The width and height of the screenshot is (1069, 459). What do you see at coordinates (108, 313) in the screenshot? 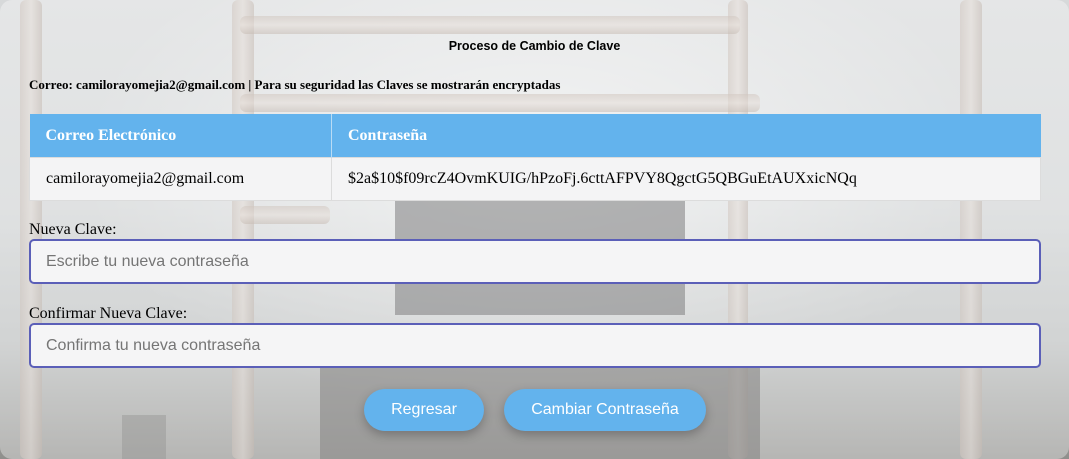
I see `confirm-password-label: Confirmar Nueva Clave:` at bounding box center [108, 313].